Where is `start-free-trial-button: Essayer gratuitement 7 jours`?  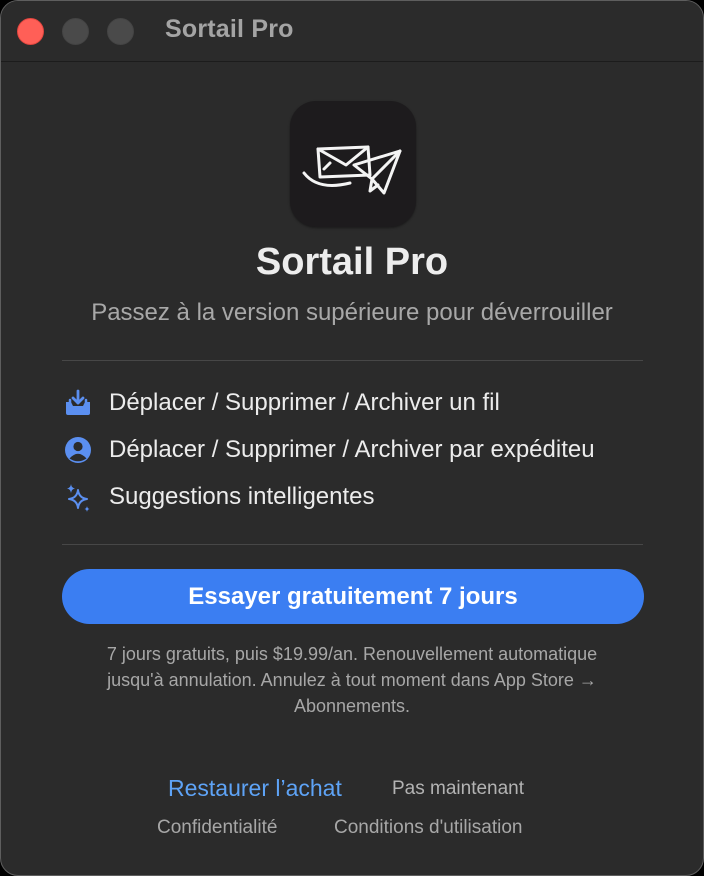
start-free-trial-button: Essayer gratuitement 7 jours is located at coordinates (353, 596).